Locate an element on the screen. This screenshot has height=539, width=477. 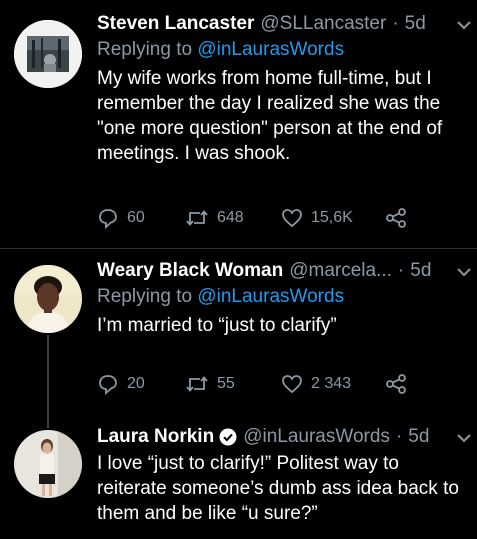
author-name: Laura Norkin is located at coordinates (155, 437).